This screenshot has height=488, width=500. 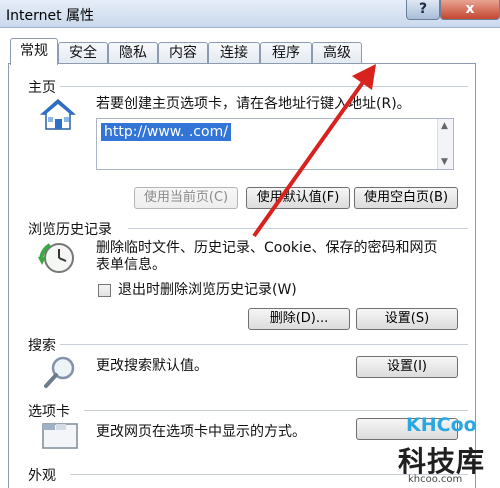 What do you see at coordinates (423, 10) in the screenshot?
I see `help-button: ?` at bounding box center [423, 10].